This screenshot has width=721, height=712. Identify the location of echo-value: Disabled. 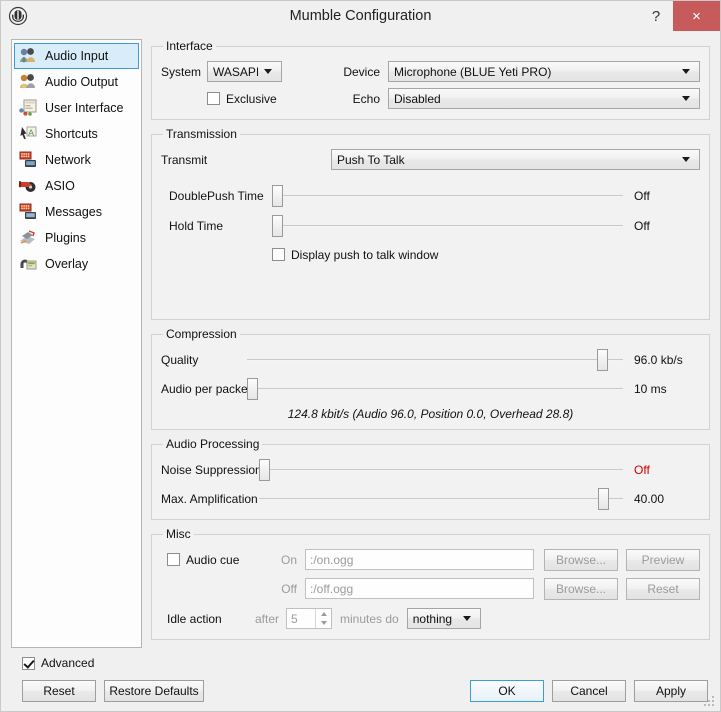
(417, 98).